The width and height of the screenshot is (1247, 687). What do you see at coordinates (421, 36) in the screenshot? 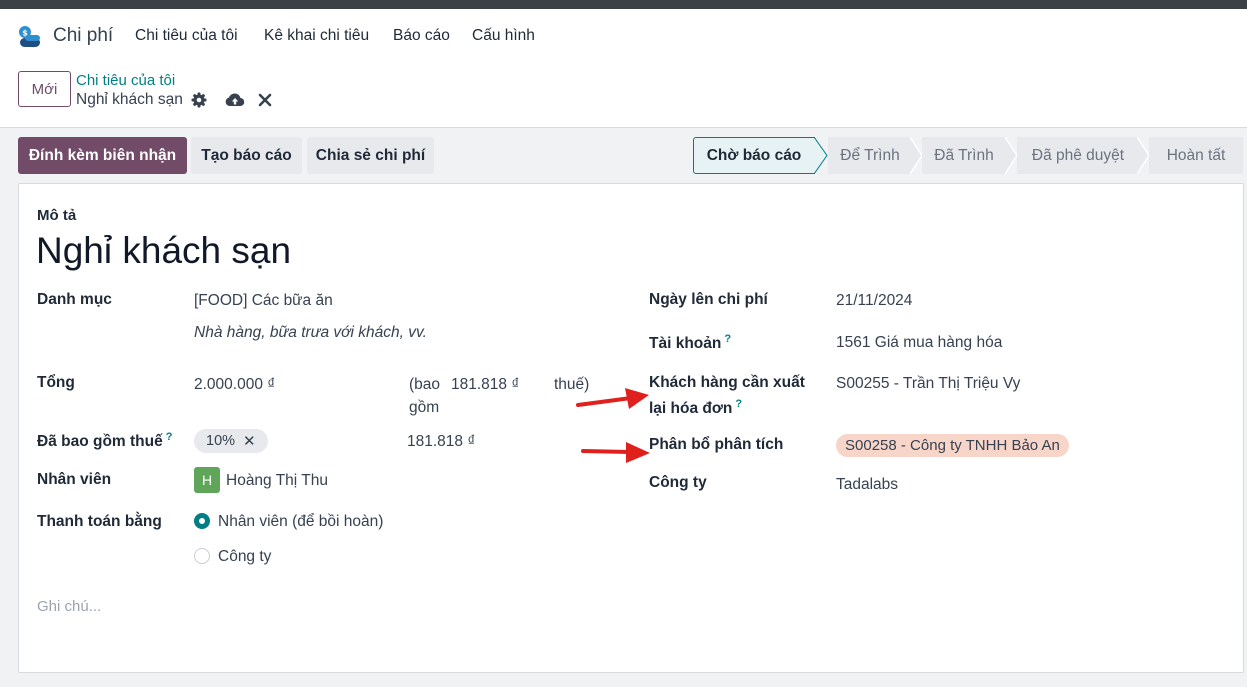
I see `menu-reporting: Báo cáo` at bounding box center [421, 36].